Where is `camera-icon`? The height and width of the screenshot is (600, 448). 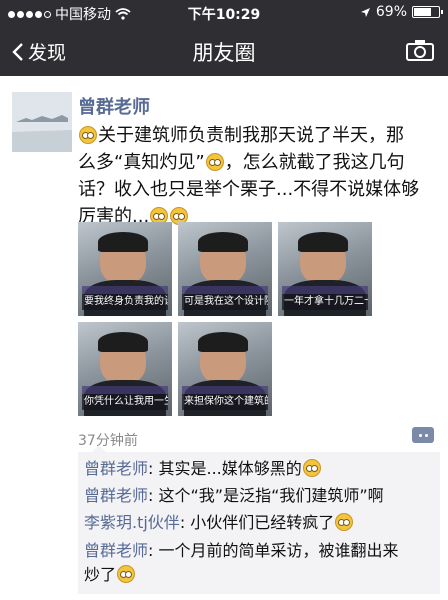 camera-icon is located at coordinates (420, 50).